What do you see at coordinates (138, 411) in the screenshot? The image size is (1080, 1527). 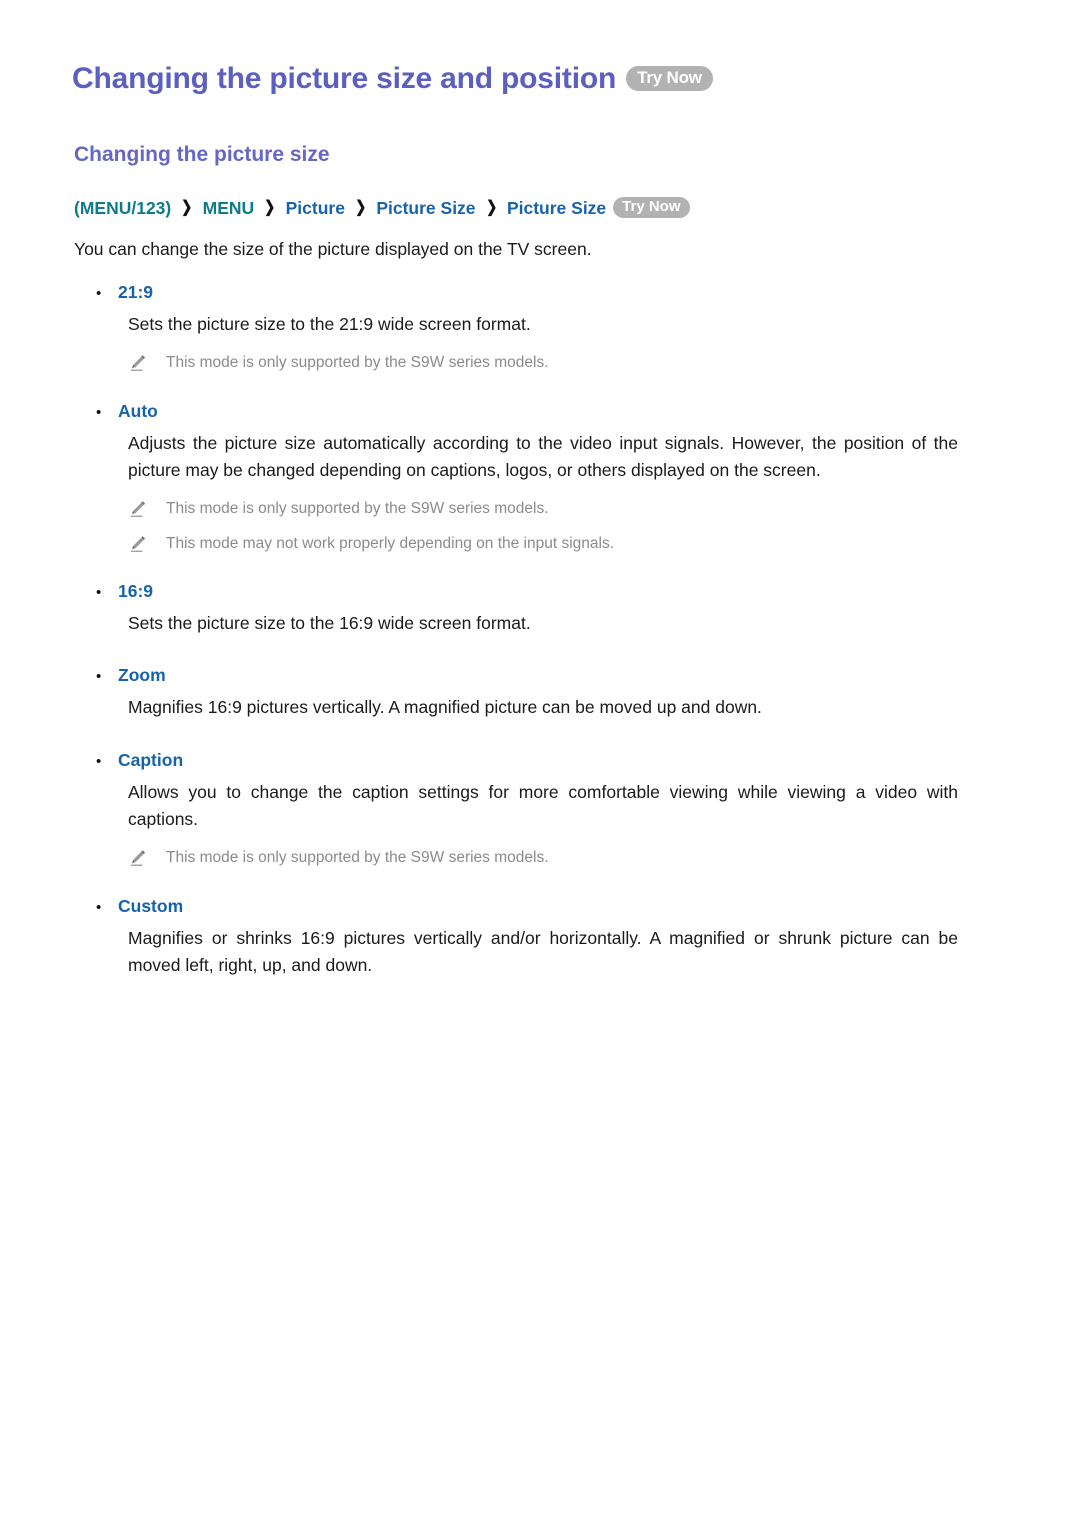 I see `option-label-auto: Auto` at bounding box center [138, 411].